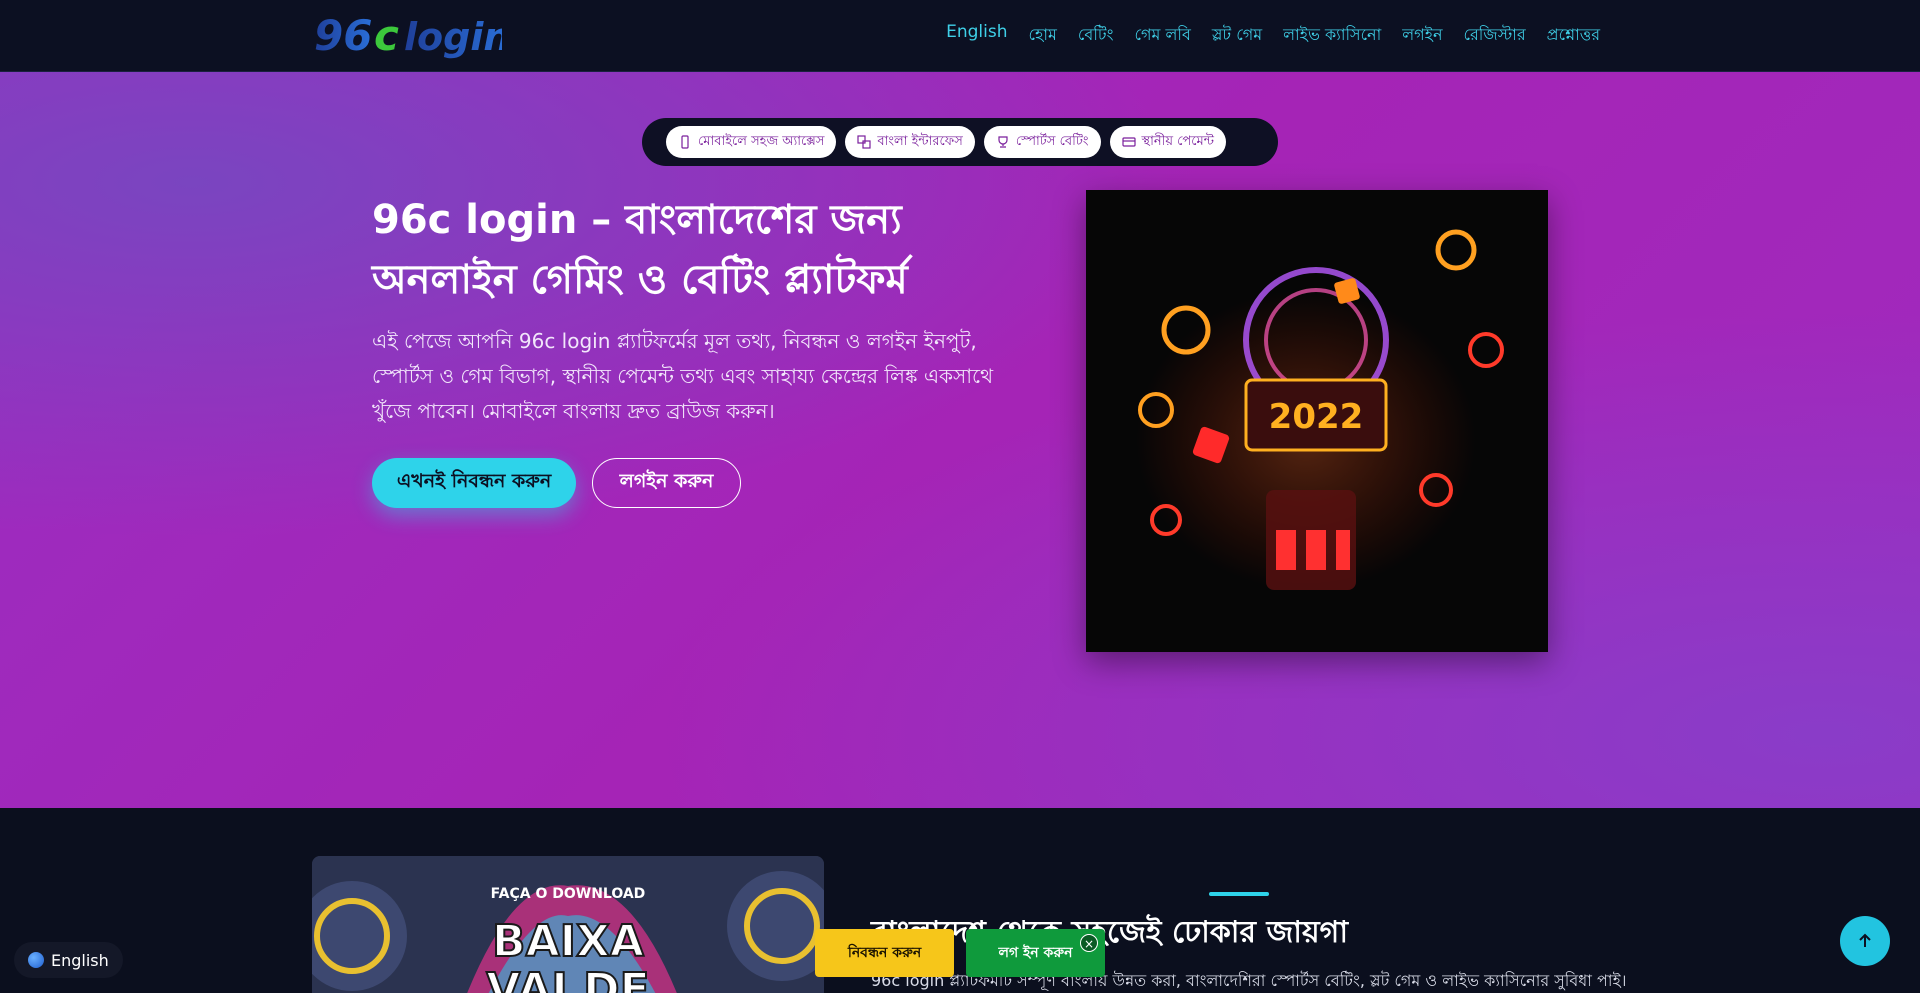  I want to click on floating-register-button: নিবন্ধন করুন, so click(884, 953).